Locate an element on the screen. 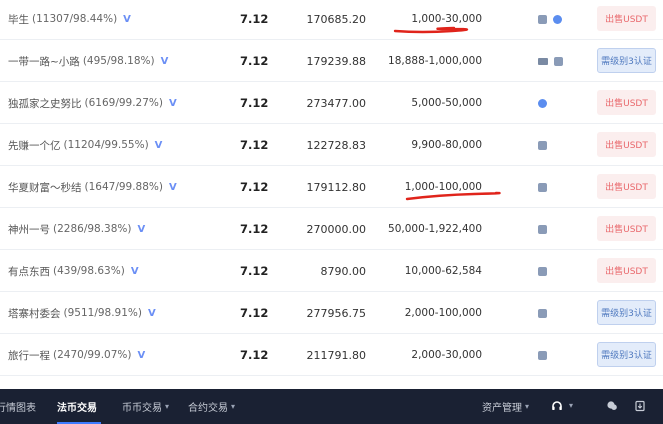 This screenshot has width=663, height=424. merchant-name: 有点东西 is located at coordinates (29, 271).